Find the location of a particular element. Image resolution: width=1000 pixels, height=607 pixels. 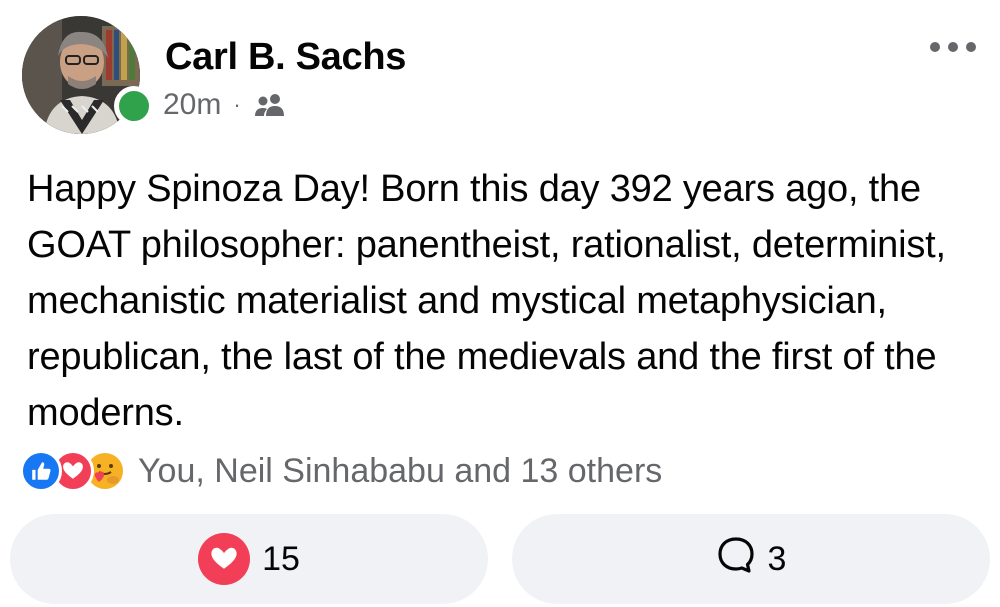

post-meta: 20m · is located at coordinates (225, 105).